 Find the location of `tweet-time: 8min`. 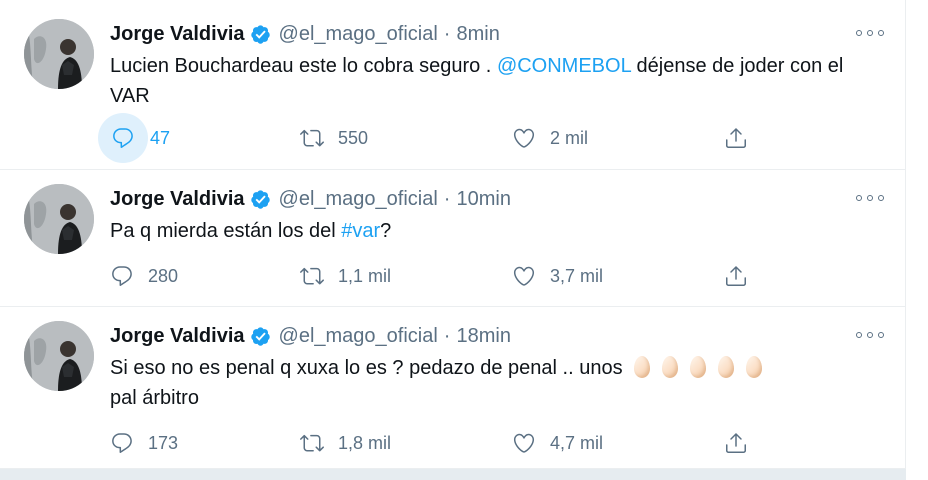

tweet-time: 8min is located at coordinates (477, 34).